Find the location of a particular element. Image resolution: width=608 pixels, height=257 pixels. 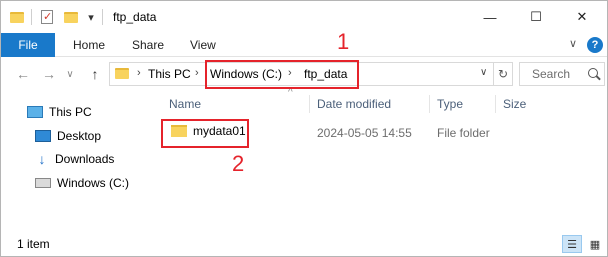

new-folder-icon is located at coordinates (71, 17).